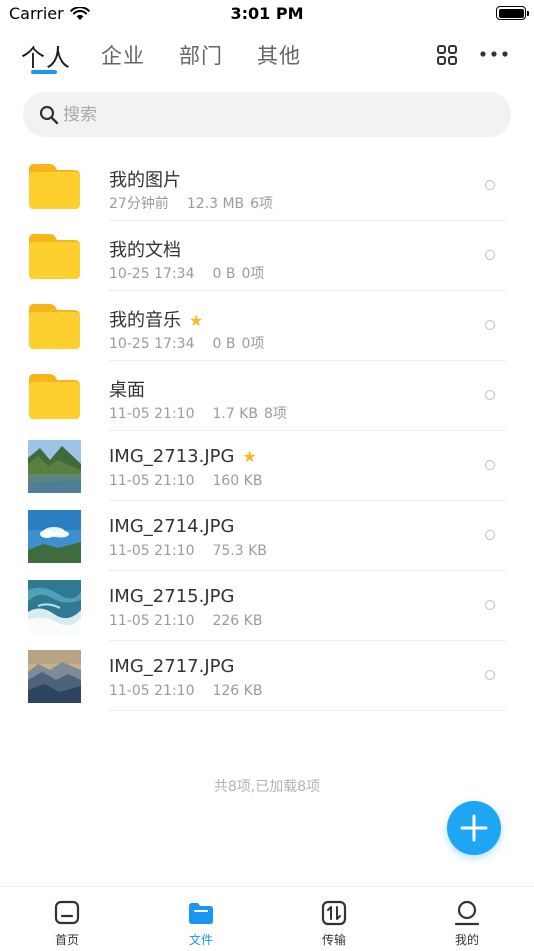 This screenshot has width=534, height=951. I want to click on file-name: IMG_2715.JPG, so click(171, 596).